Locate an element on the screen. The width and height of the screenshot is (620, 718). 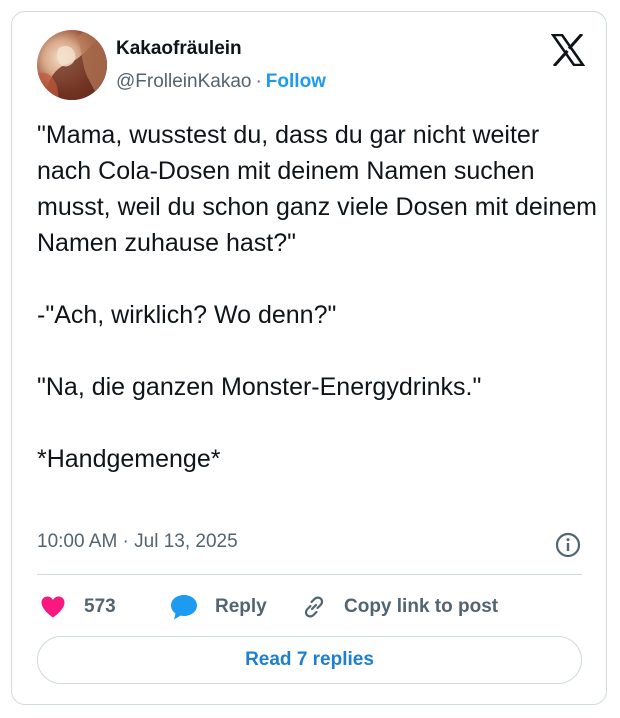
x-logo-icon is located at coordinates (568, 50).